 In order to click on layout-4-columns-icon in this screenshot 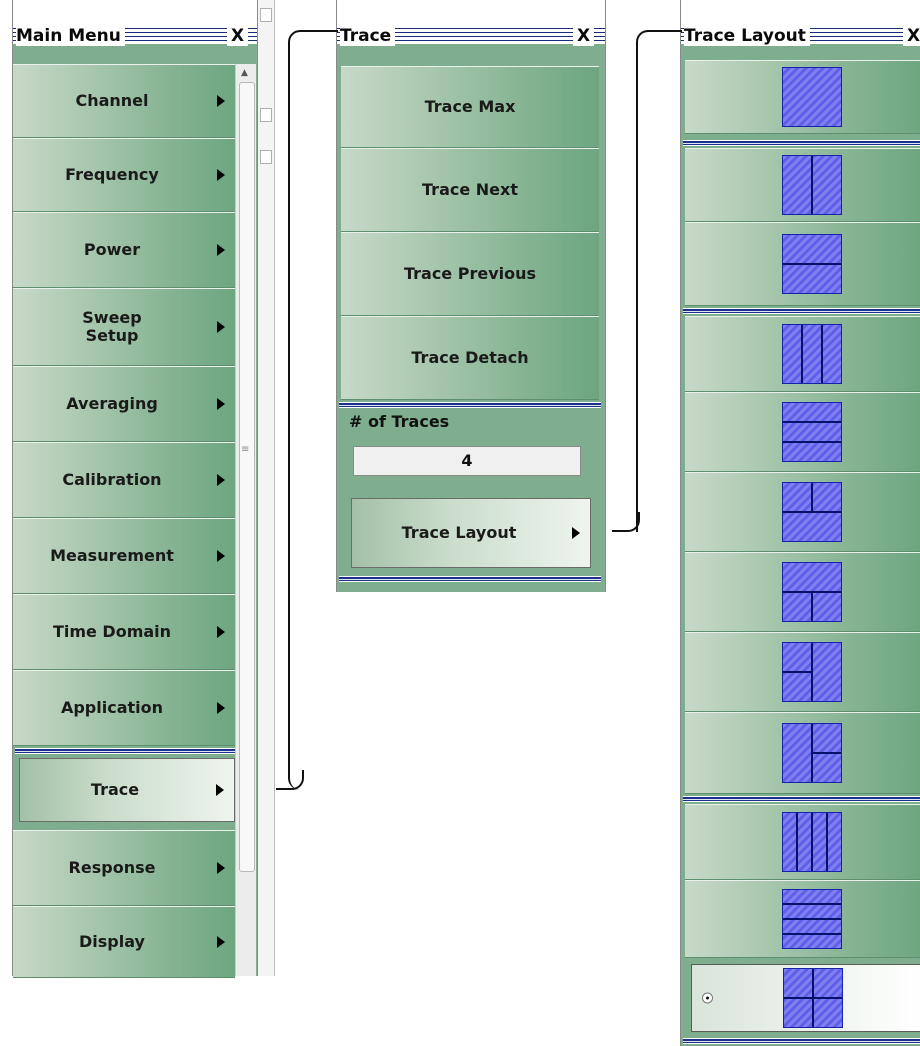, I will do `click(812, 842)`.